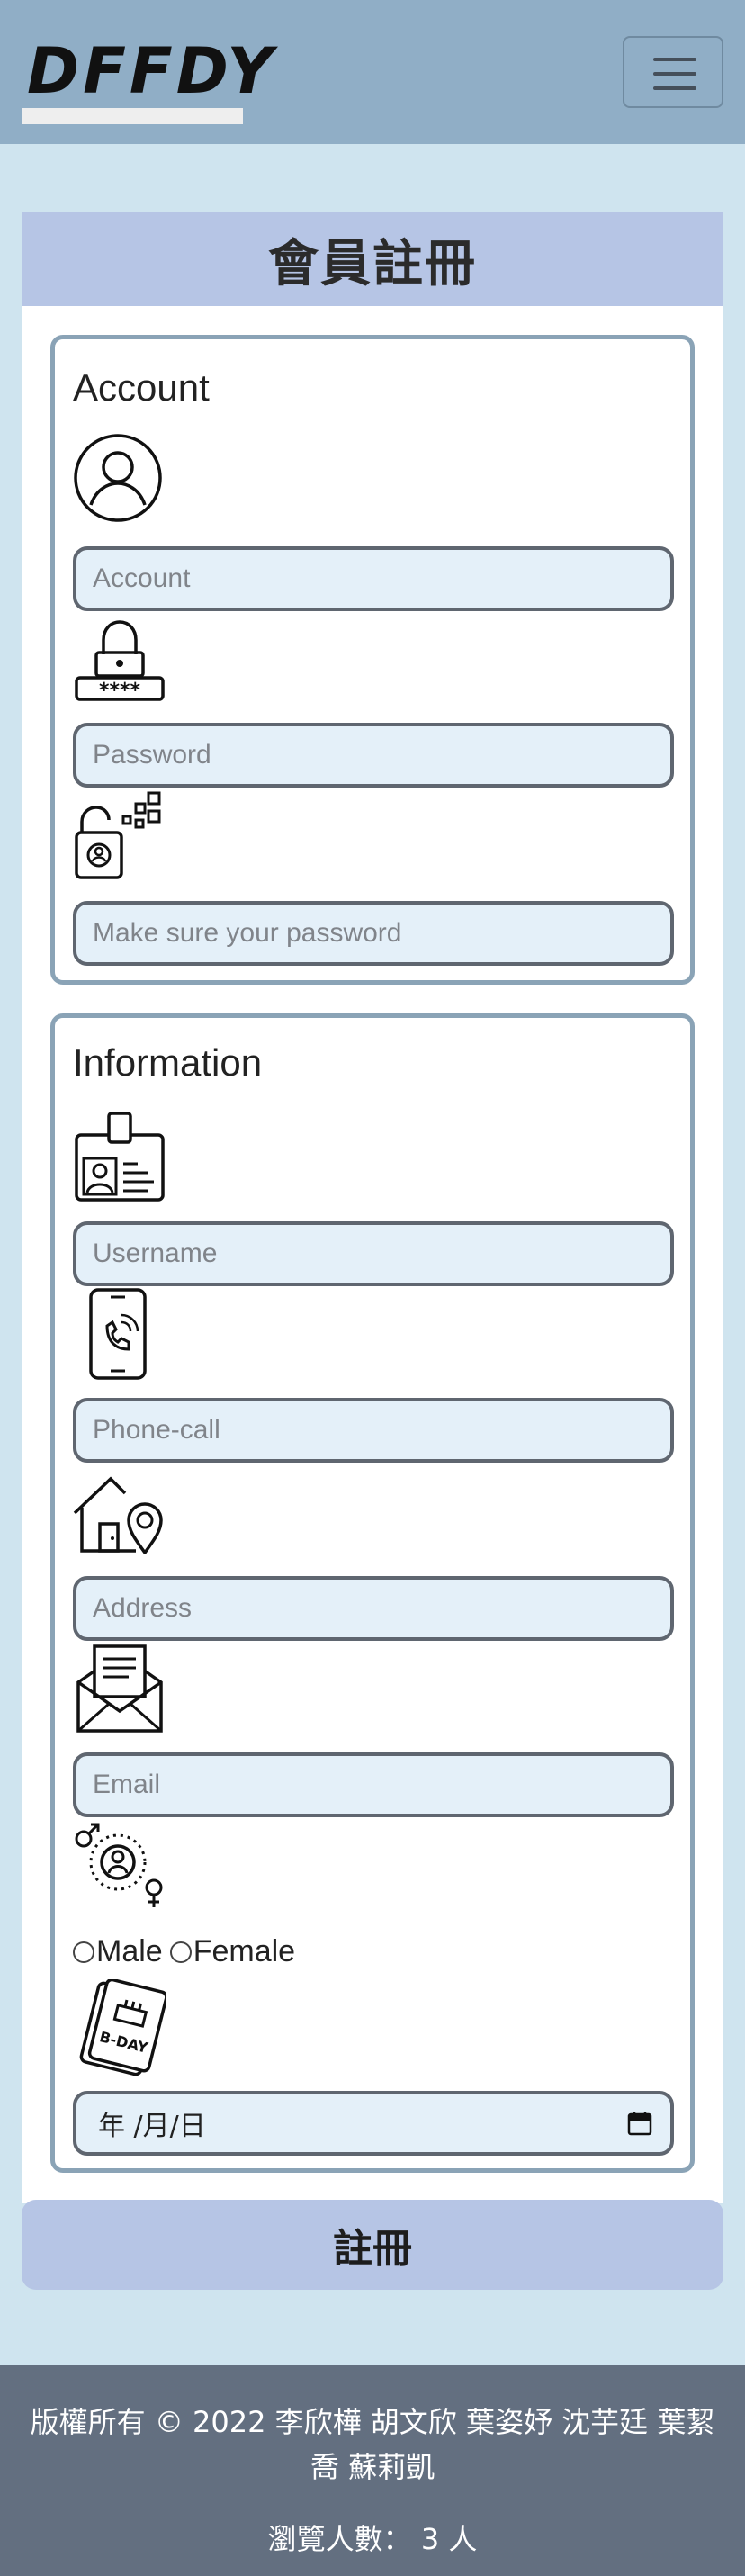 This screenshot has width=745, height=2576. Describe the element at coordinates (152, 2126) in the screenshot. I see `birthday-date-value: 年 /月/日` at that location.